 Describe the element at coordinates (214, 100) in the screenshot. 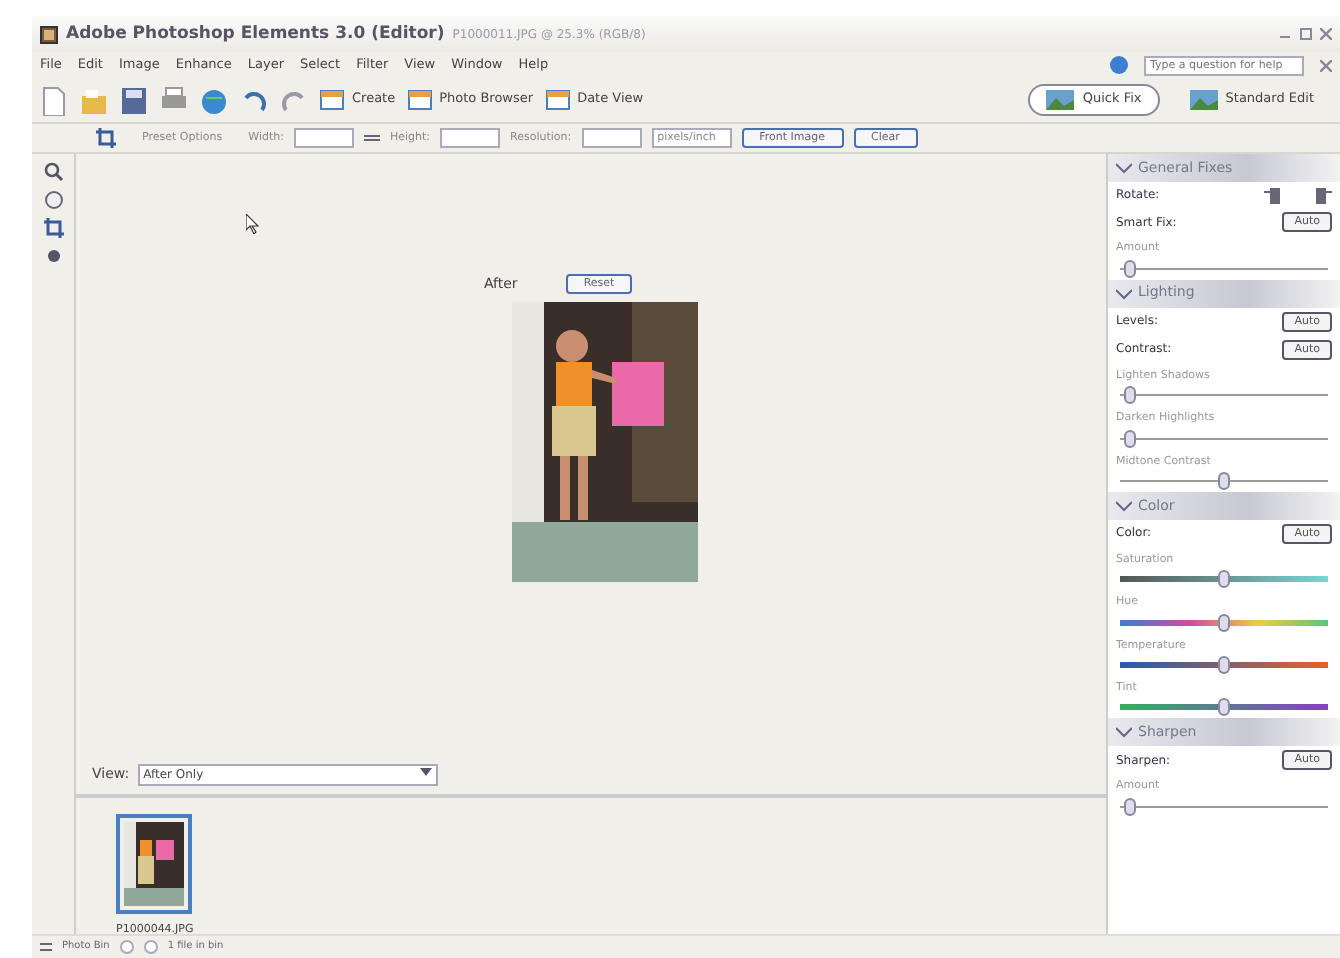

I see `globe-icon` at that location.